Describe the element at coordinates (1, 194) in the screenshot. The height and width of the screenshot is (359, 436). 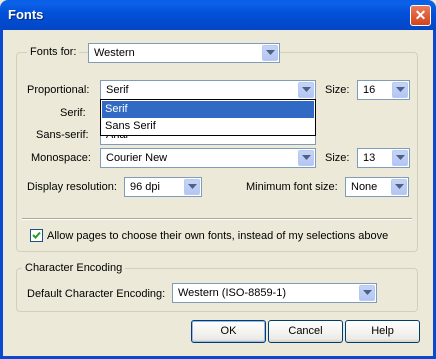
I see `window-frame-left` at that location.